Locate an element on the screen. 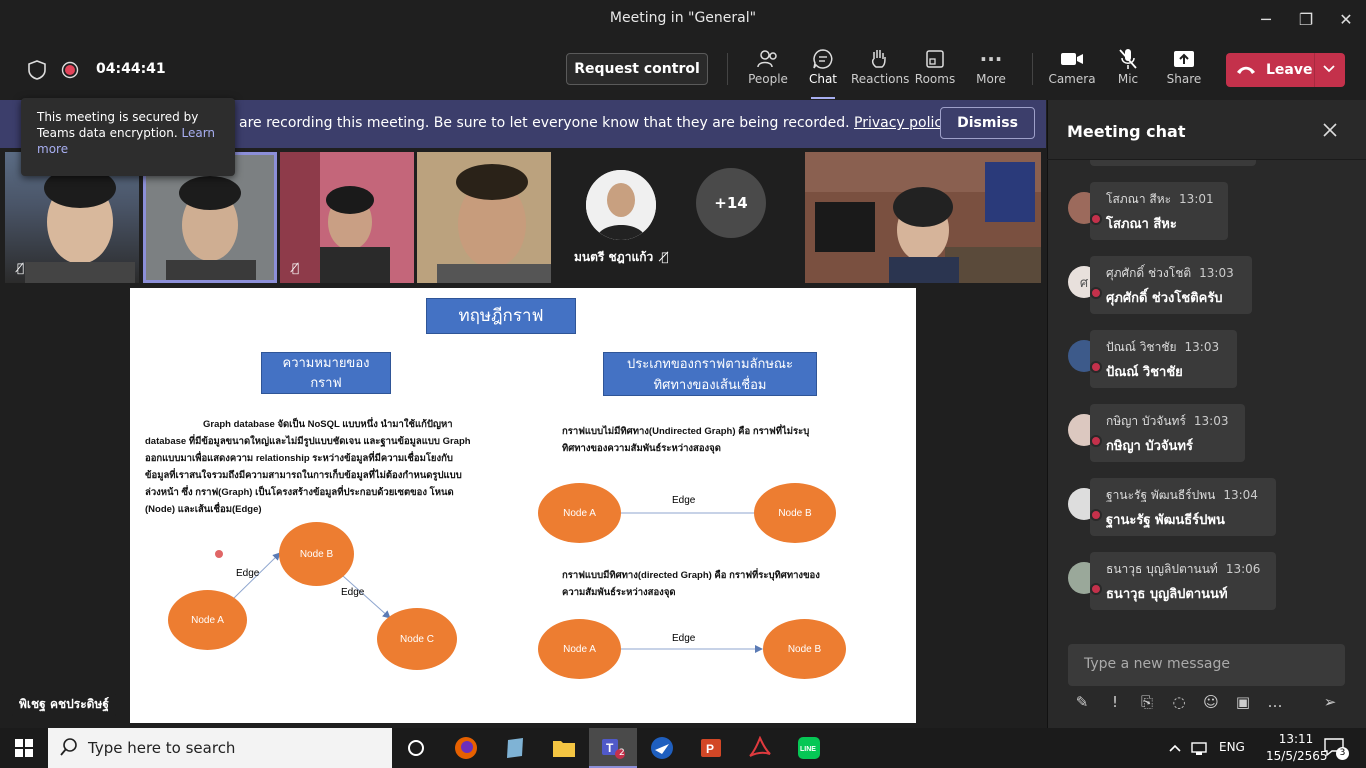 This screenshot has height=768, width=1366. search-icon is located at coordinates (69, 749).